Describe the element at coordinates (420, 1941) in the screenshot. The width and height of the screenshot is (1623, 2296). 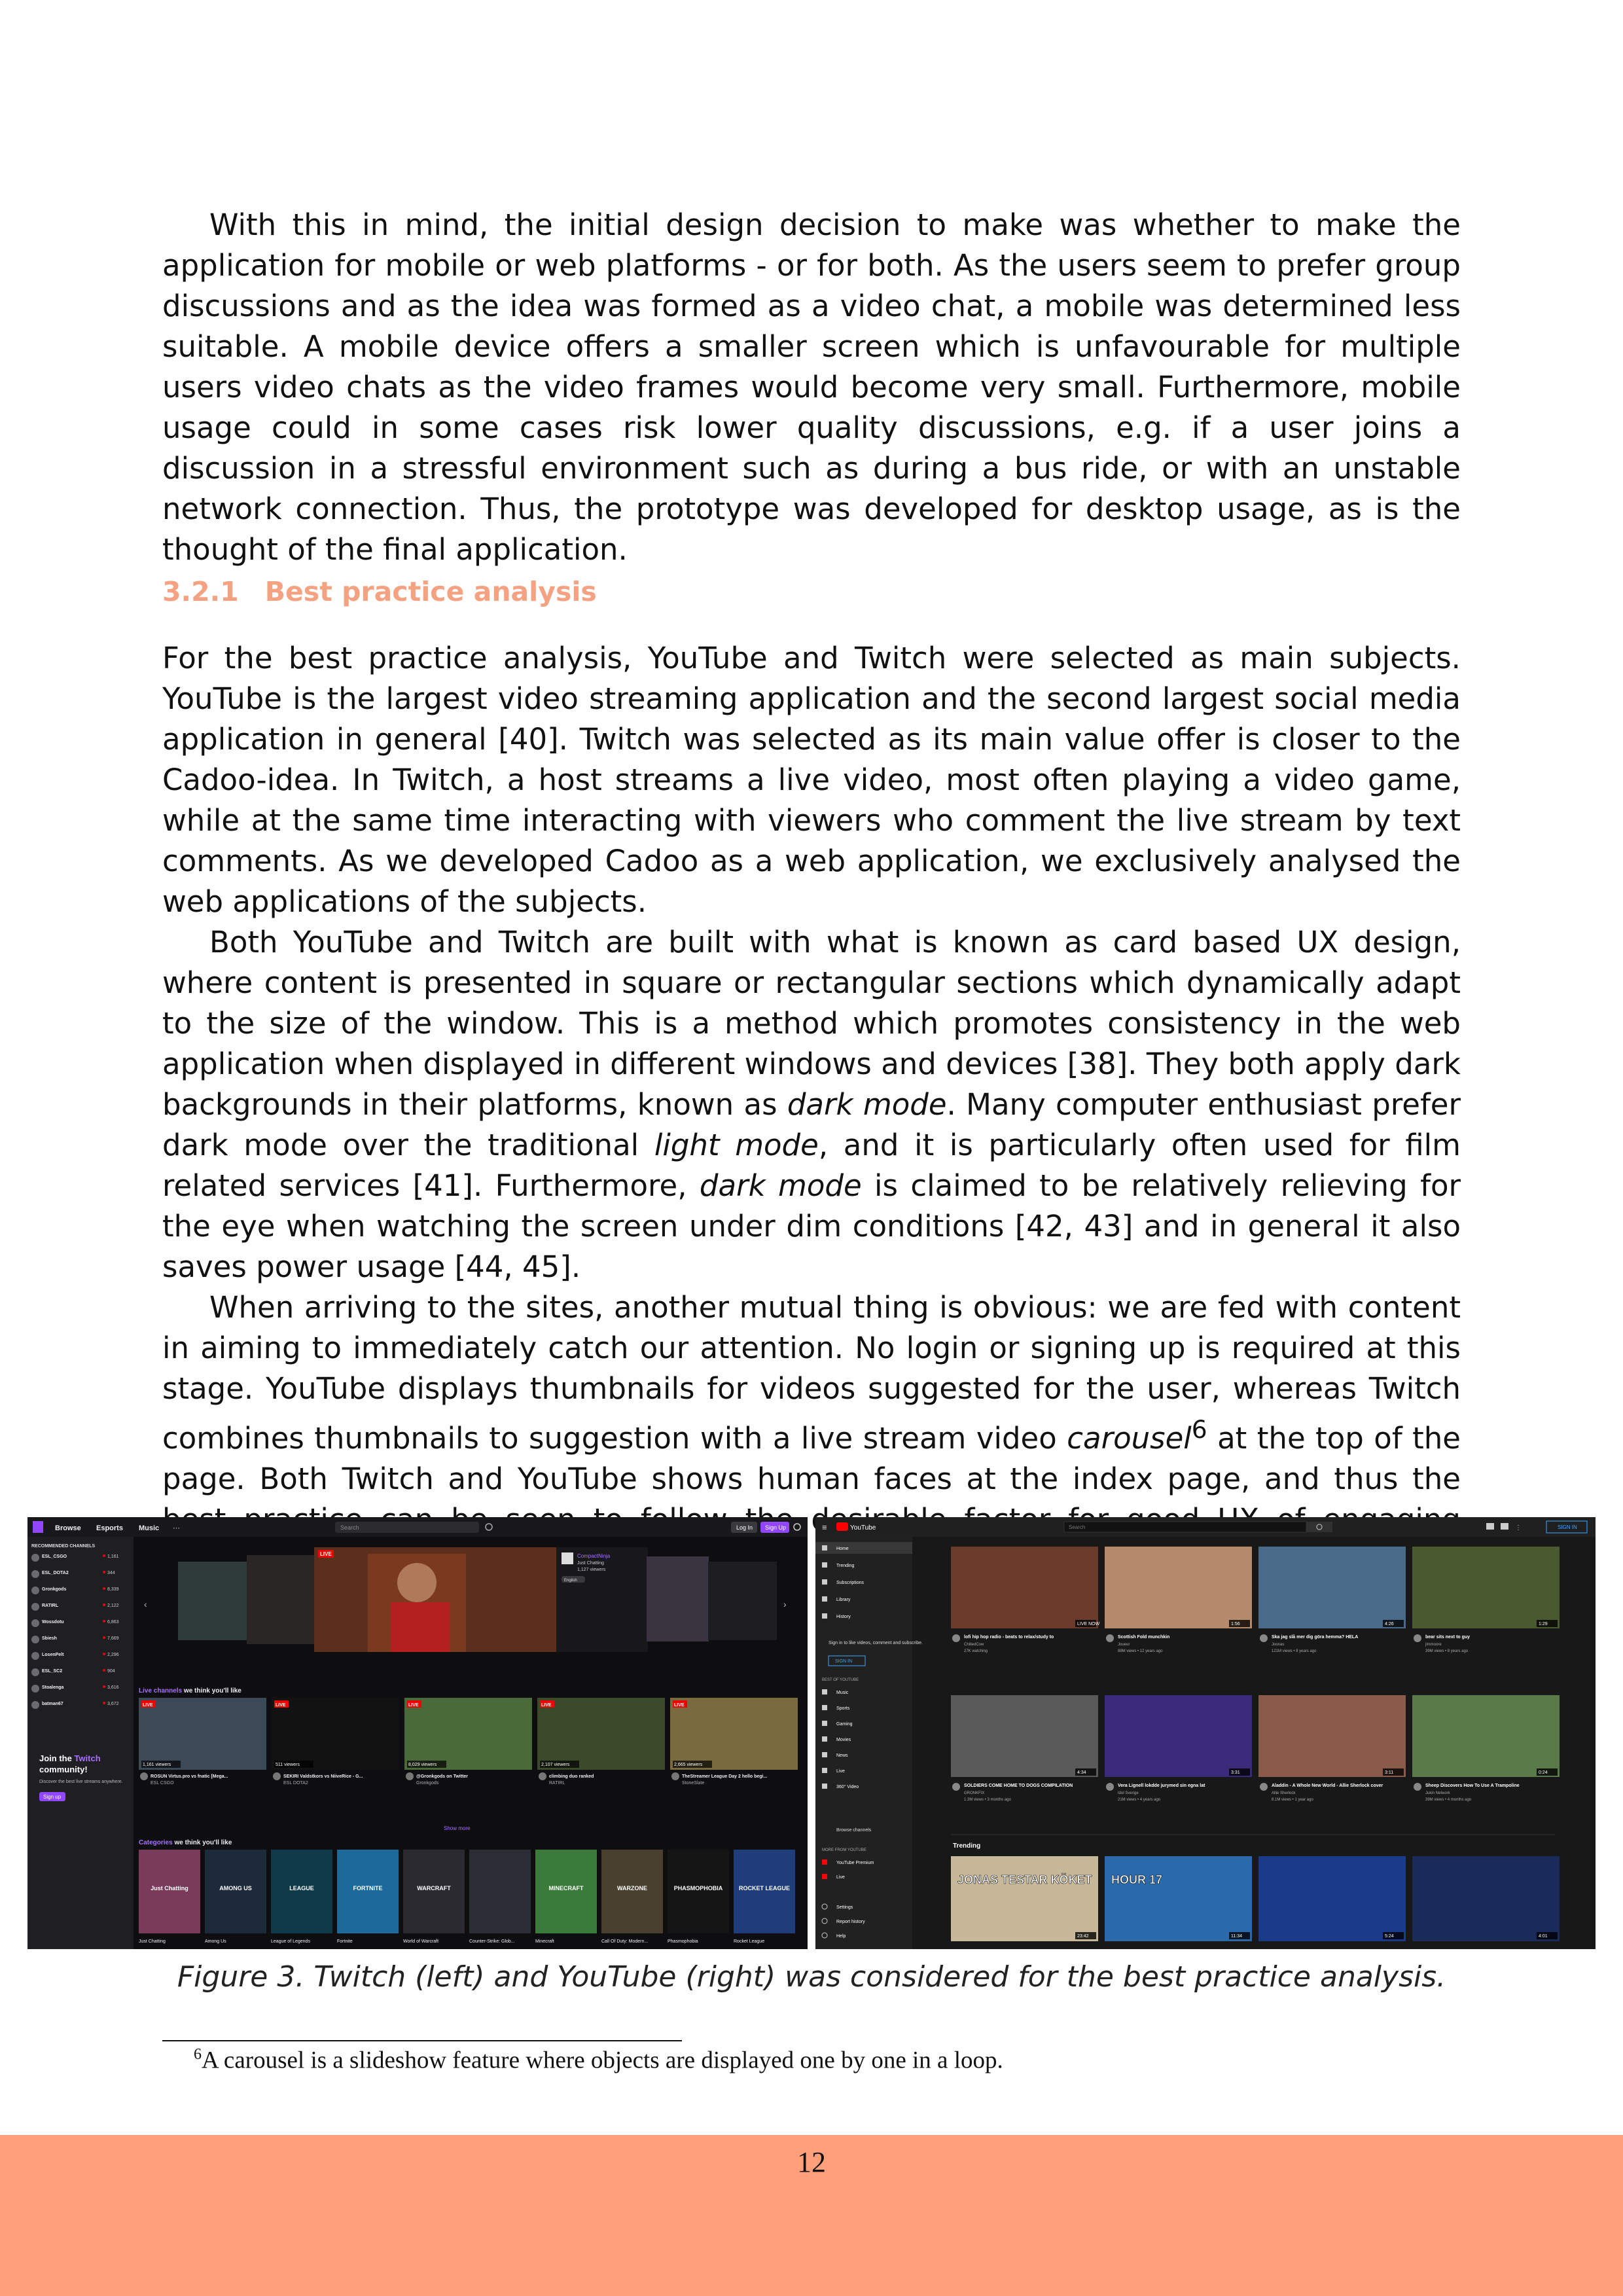
I see `category-name: World of Warcraft` at that location.